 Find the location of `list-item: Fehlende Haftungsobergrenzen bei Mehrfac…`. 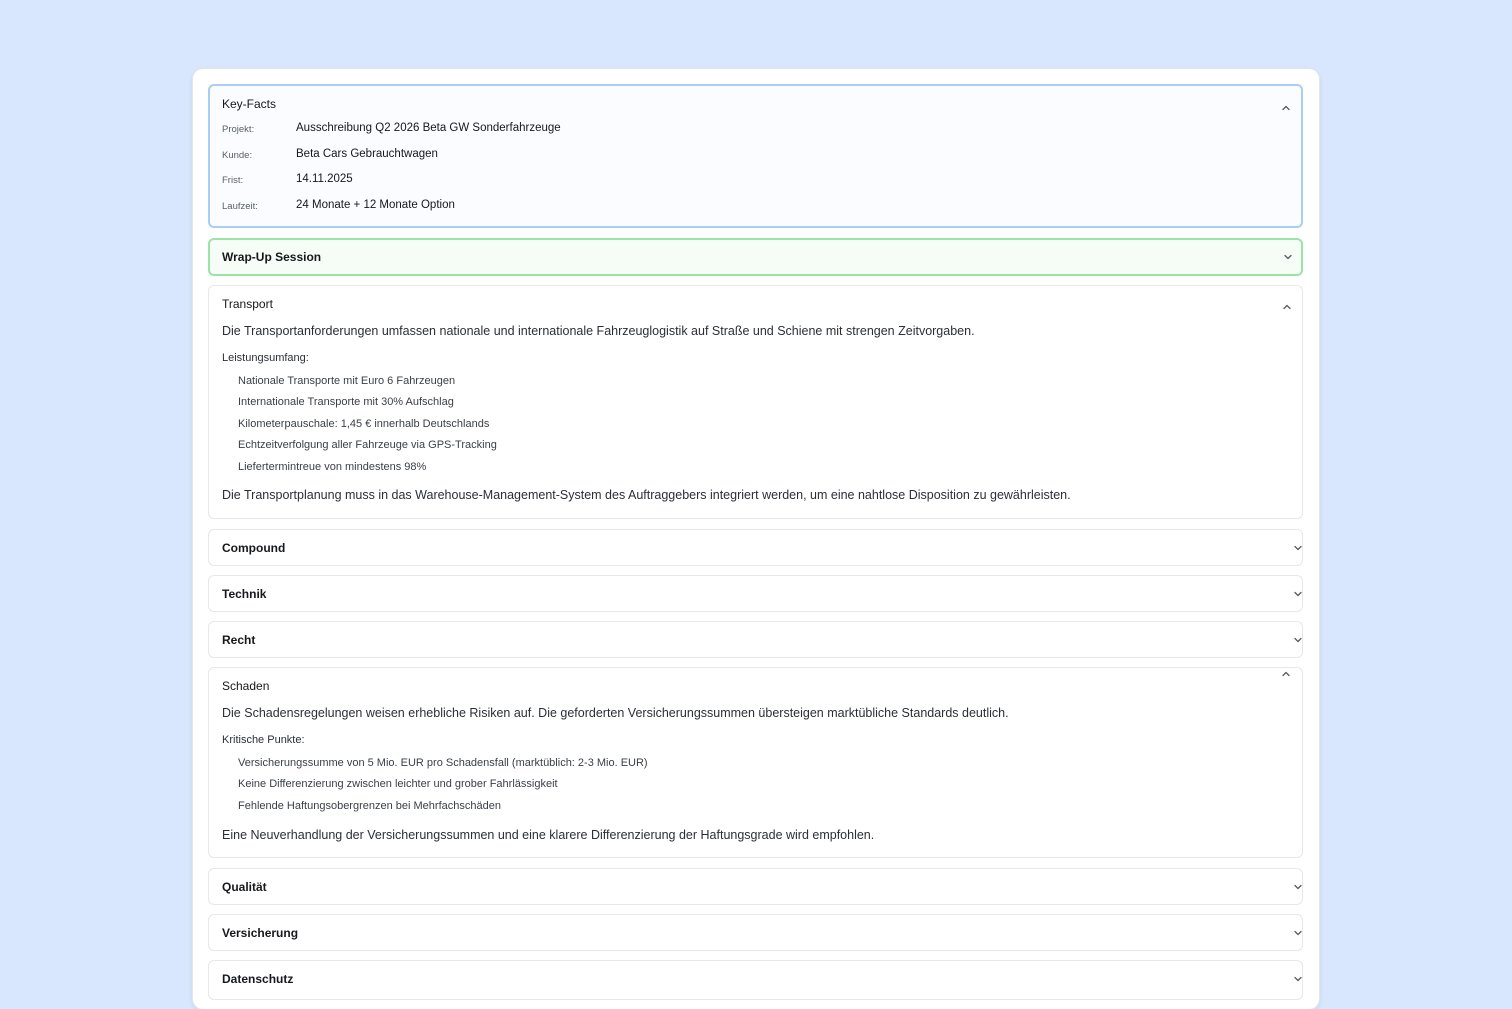

list-item: Fehlende Haftungsobergrenzen bei Mehrfac… is located at coordinates (369, 806).